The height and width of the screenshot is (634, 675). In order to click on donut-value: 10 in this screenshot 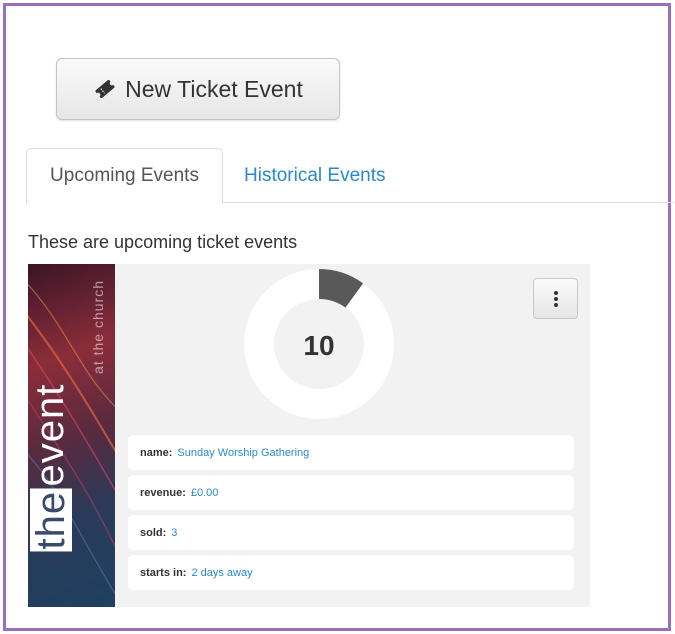, I will do `click(318, 345)`.